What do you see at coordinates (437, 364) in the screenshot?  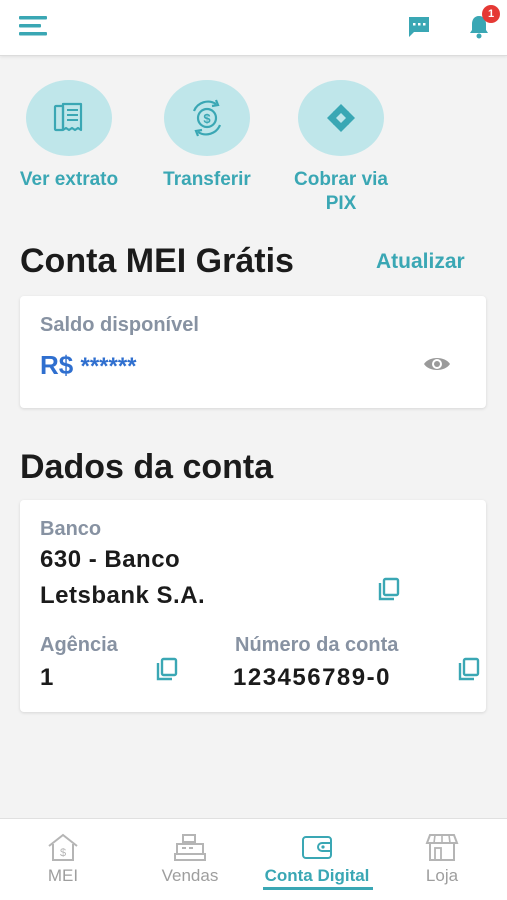 I see `eye-icon` at bounding box center [437, 364].